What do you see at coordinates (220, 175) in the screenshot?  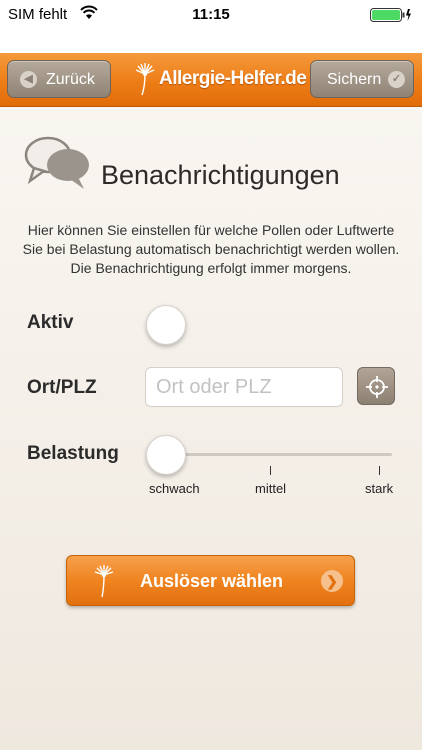 I see `page-title: Benachrichtigungen` at bounding box center [220, 175].